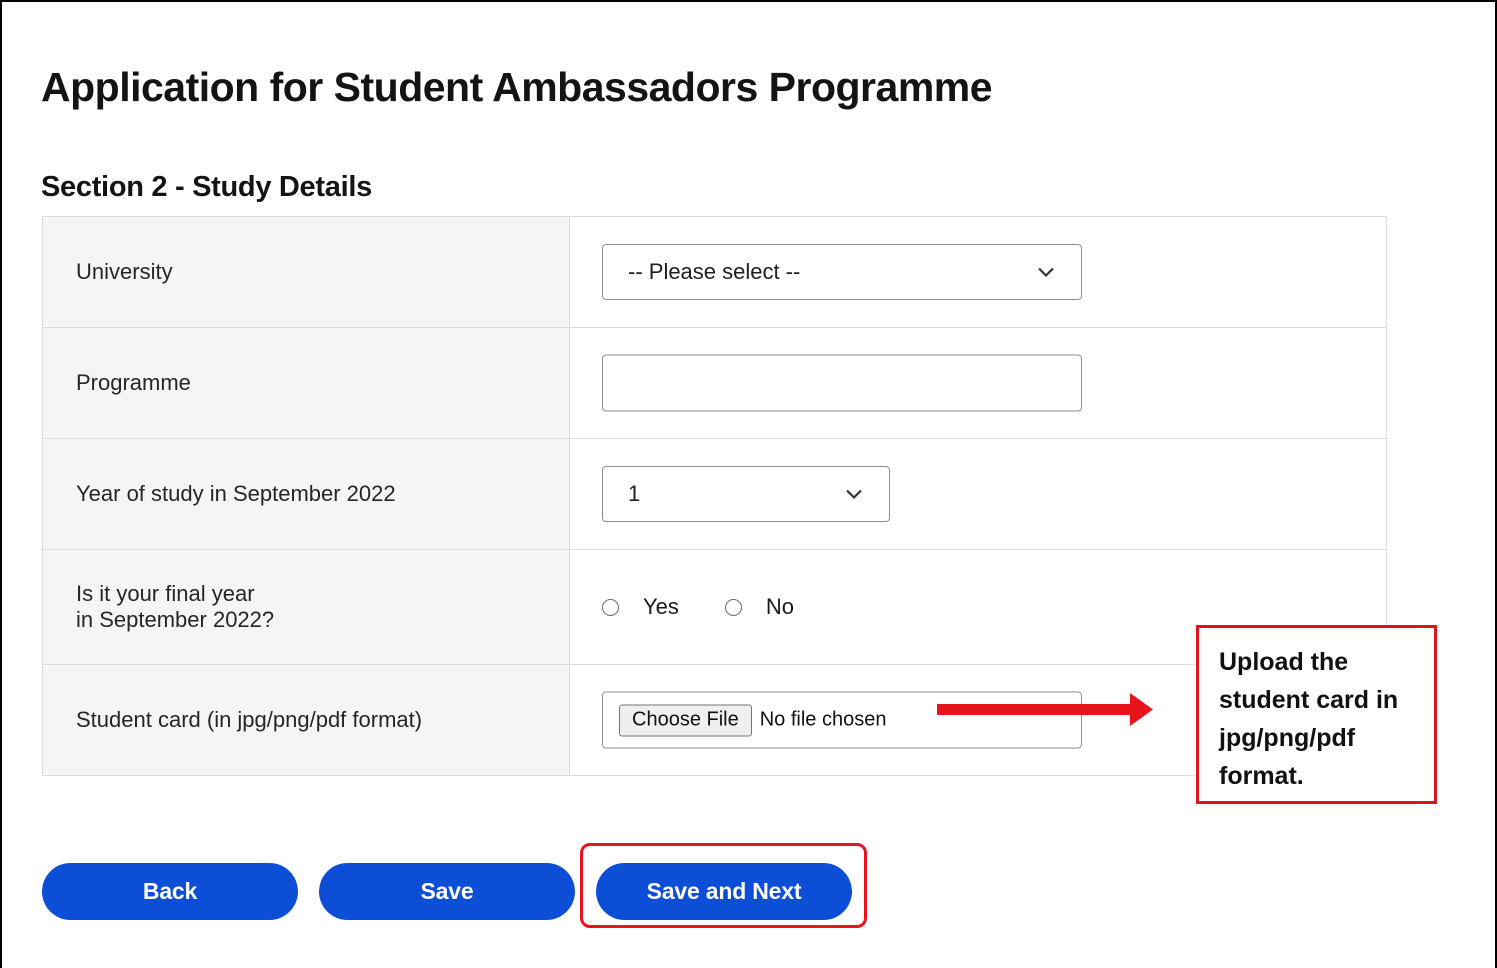 Image resolution: width=1497 pixels, height=968 pixels. I want to click on radio-button-yes, so click(610, 607).